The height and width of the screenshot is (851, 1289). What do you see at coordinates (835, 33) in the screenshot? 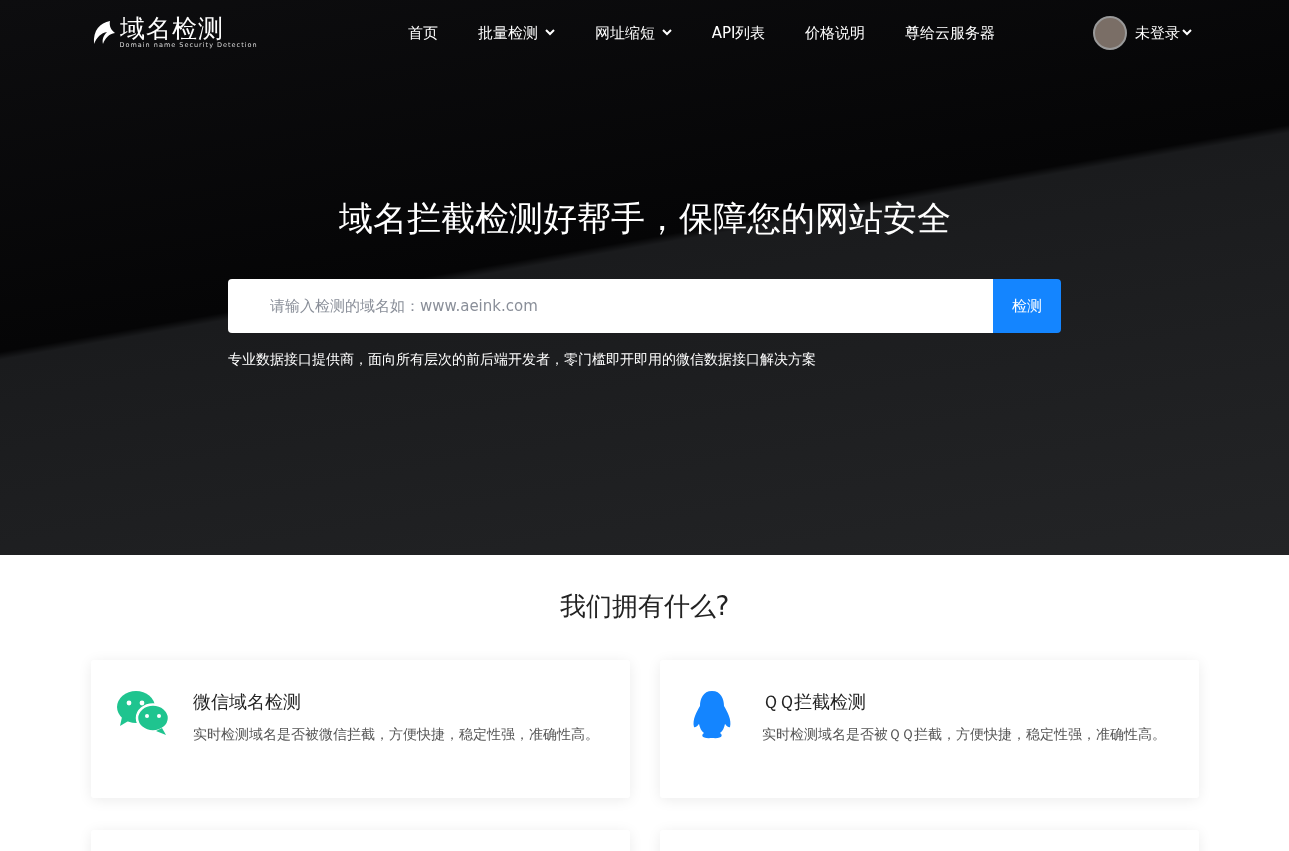
I see `nav-link: 价格说明` at bounding box center [835, 33].